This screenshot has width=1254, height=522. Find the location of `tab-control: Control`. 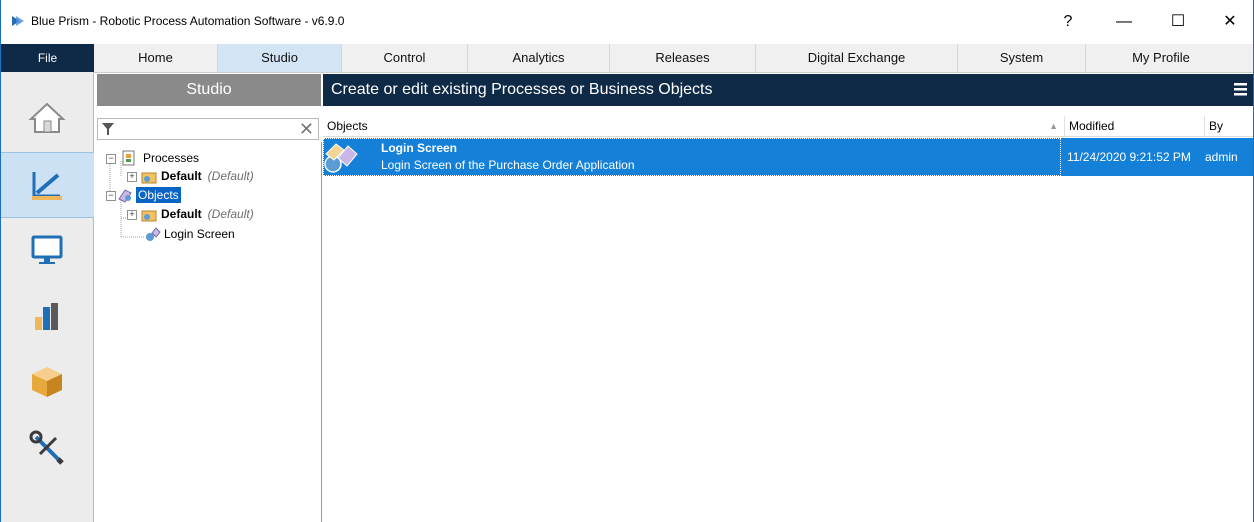

tab-control: Control is located at coordinates (405, 58).